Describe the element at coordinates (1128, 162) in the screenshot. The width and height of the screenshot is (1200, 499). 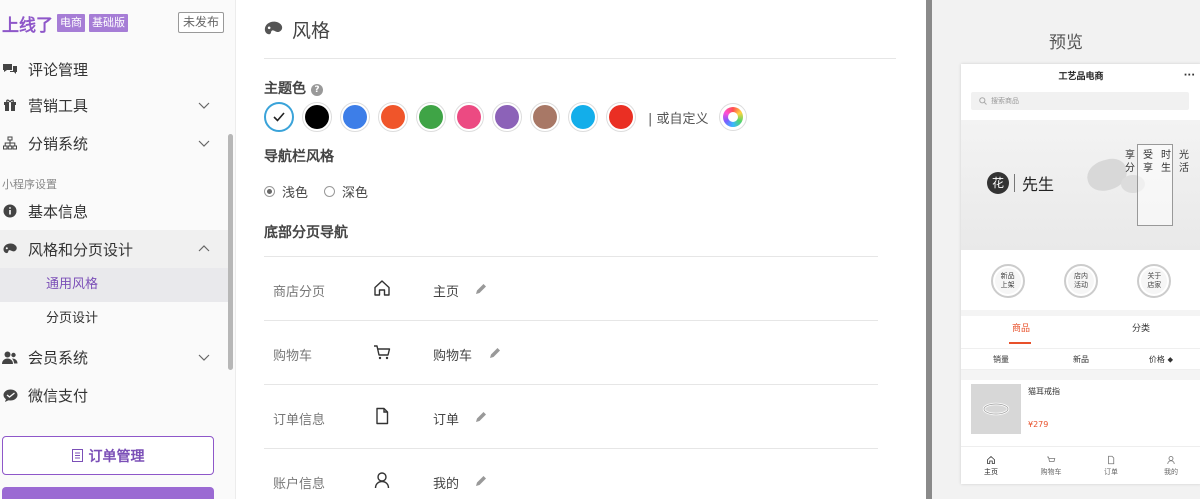
I see `banner-vertical-col: 享分` at that location.